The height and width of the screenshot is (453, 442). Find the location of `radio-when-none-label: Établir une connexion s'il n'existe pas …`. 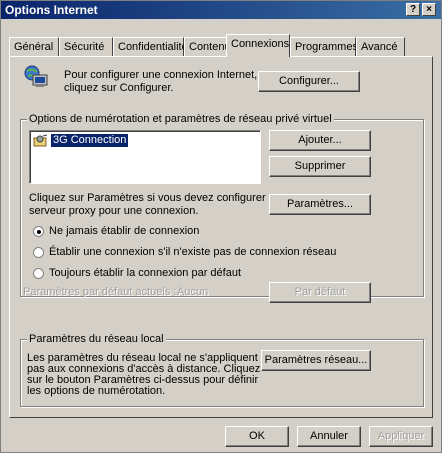

radio-when-none-label: Établir une connexion s'il n'existe pas … is located at coordinates (192, 252).